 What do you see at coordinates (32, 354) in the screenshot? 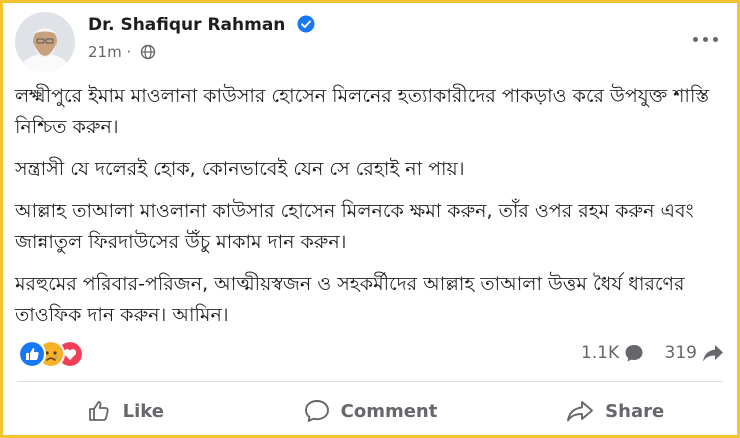
I see `like-icon` at bounding box center [32, 354].